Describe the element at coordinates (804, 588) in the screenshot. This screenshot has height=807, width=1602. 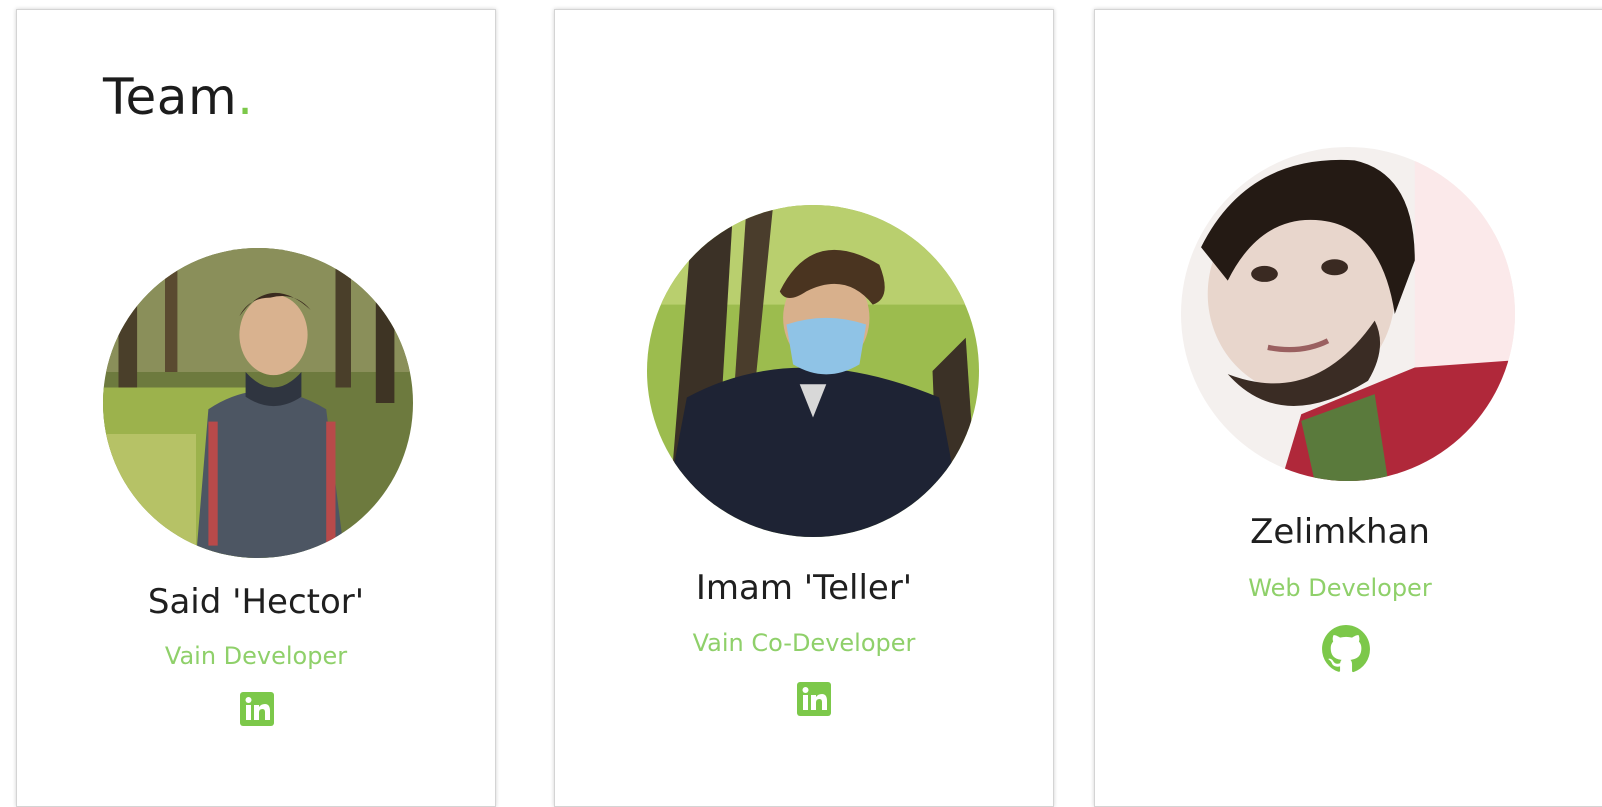
I see `member-name: Imam 'Teller'` at that location.